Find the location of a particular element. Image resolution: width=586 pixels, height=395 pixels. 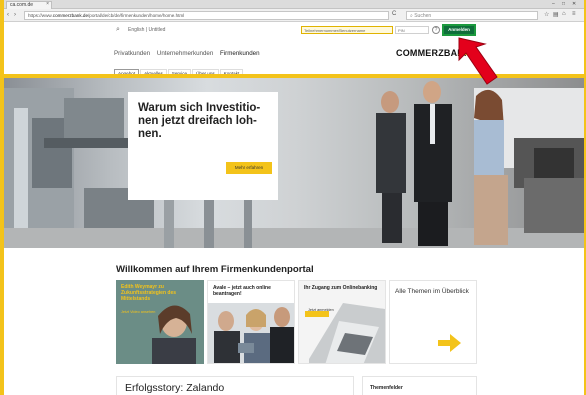

tab-strip: ca.com.de × – □ ✕ is located at coordinates (294, 4).